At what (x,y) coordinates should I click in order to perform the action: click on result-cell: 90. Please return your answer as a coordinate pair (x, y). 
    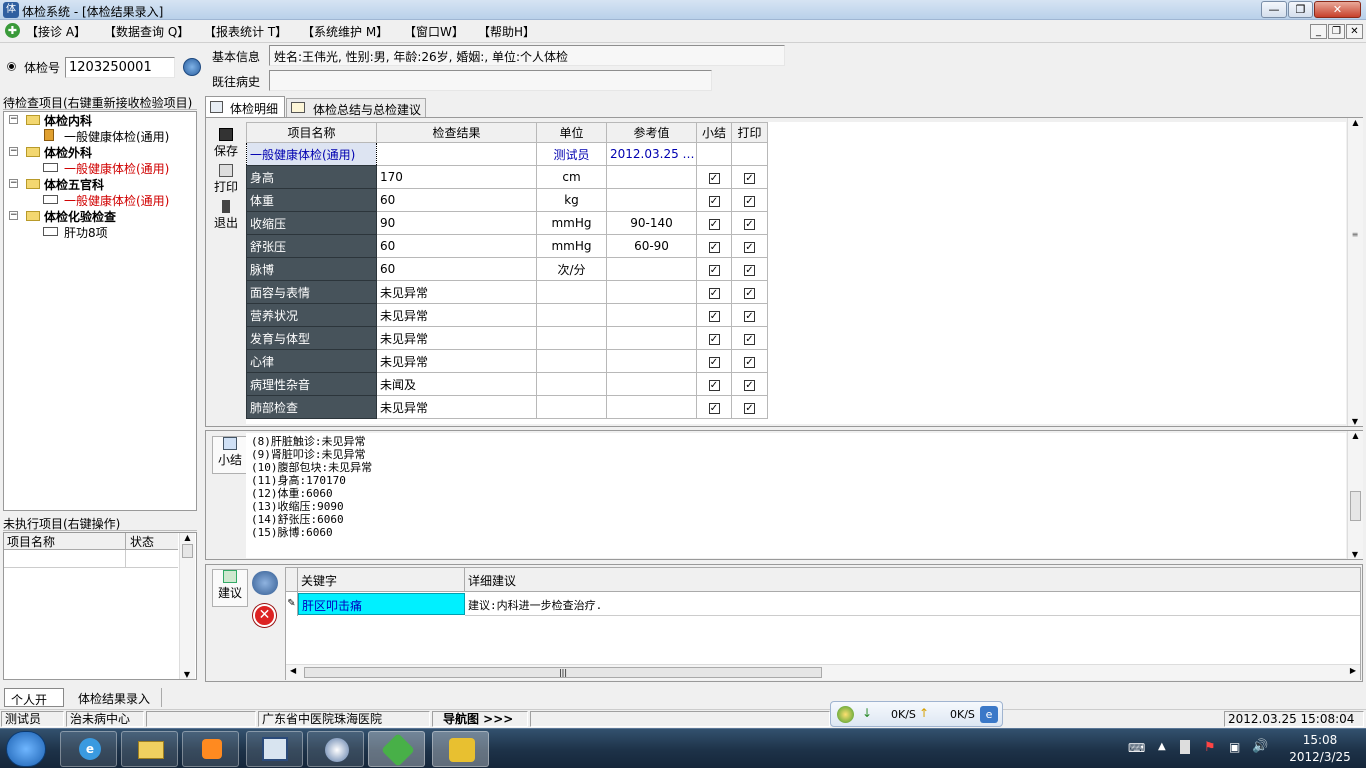
    Looking at the image, I should click on (456, 223).